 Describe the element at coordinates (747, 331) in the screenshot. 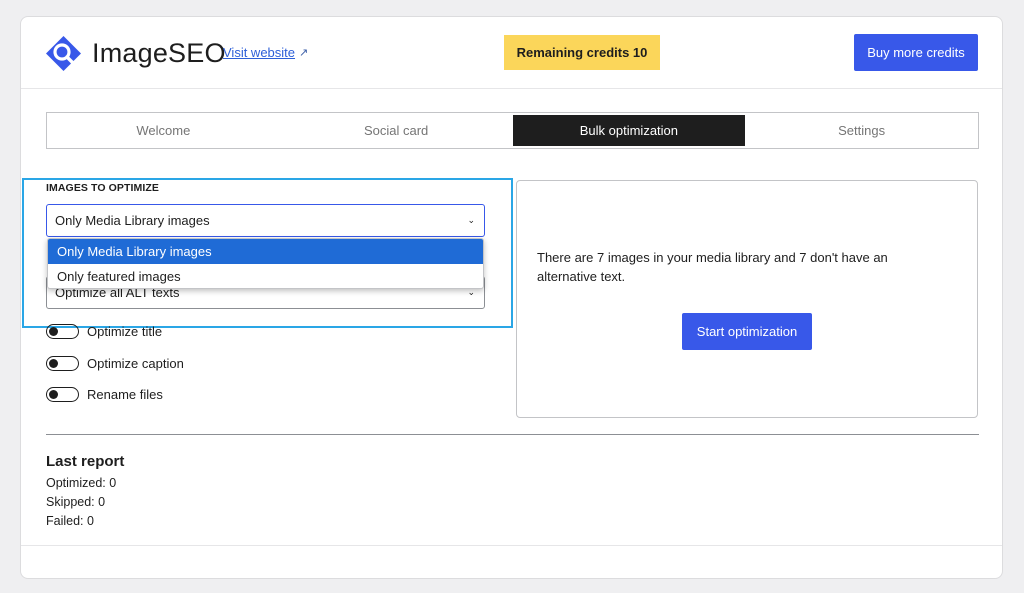

I see `start-optimization-button: Start optimization` at that location.